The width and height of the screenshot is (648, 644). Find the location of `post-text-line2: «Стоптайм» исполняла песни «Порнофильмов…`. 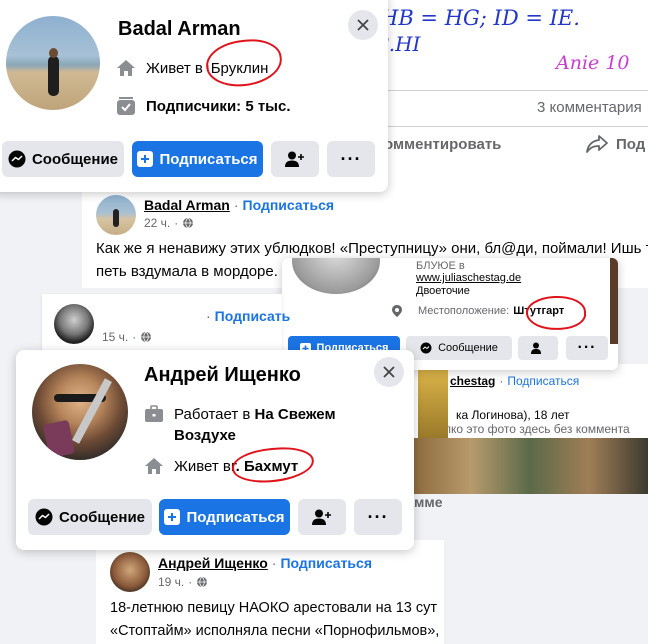

post-text-line2: «Стоптайм» исполняла песни «Порнофильмов… is located at coordinates (275, 631).